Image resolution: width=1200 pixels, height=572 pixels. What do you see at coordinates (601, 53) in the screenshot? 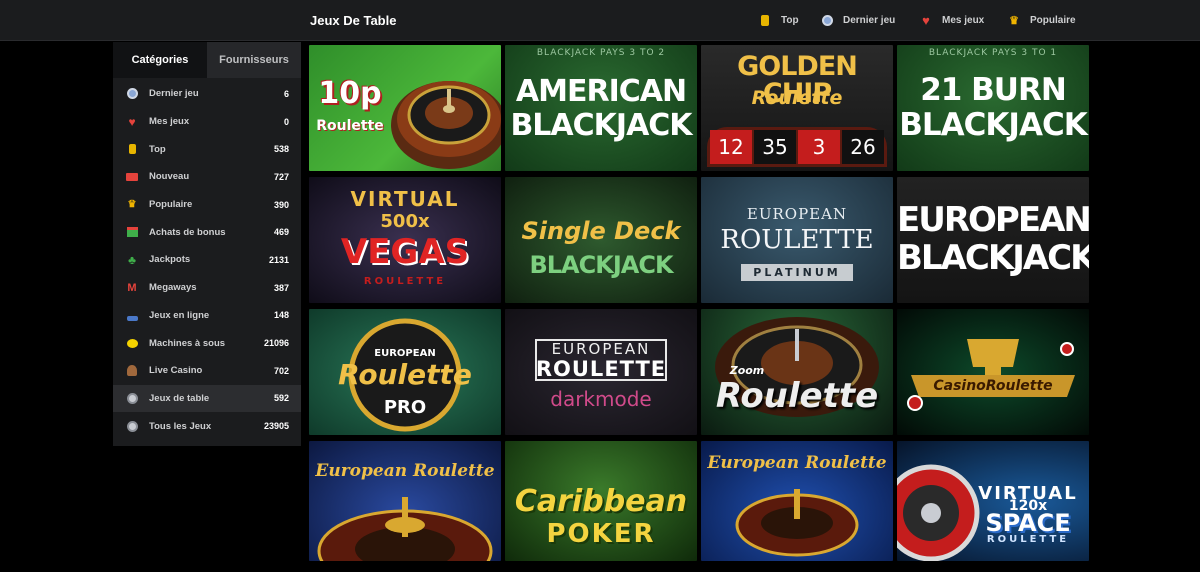
I see `table-text: BLACKJACK PAYS 3 TO 2` at bounding box center [601, 53].